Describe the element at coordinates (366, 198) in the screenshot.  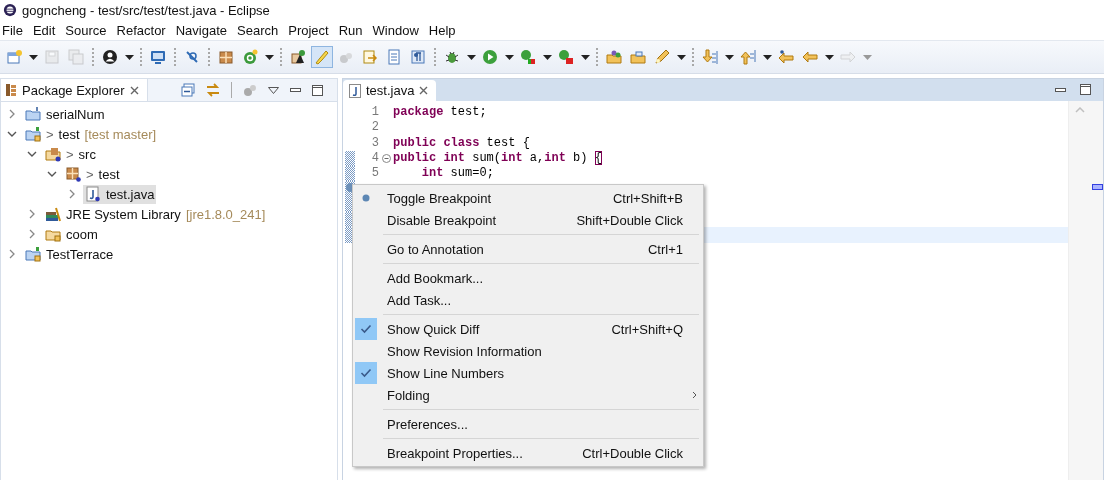
I see `breakpoint-icon` at that location.